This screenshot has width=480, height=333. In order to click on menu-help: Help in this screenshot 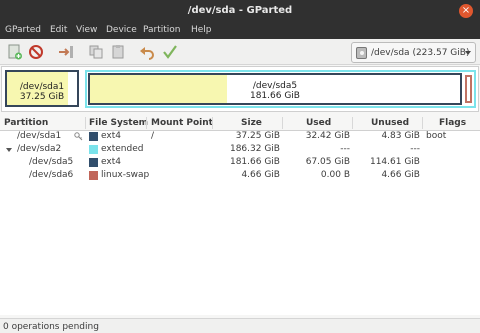, I will do `click(201, 30)`.